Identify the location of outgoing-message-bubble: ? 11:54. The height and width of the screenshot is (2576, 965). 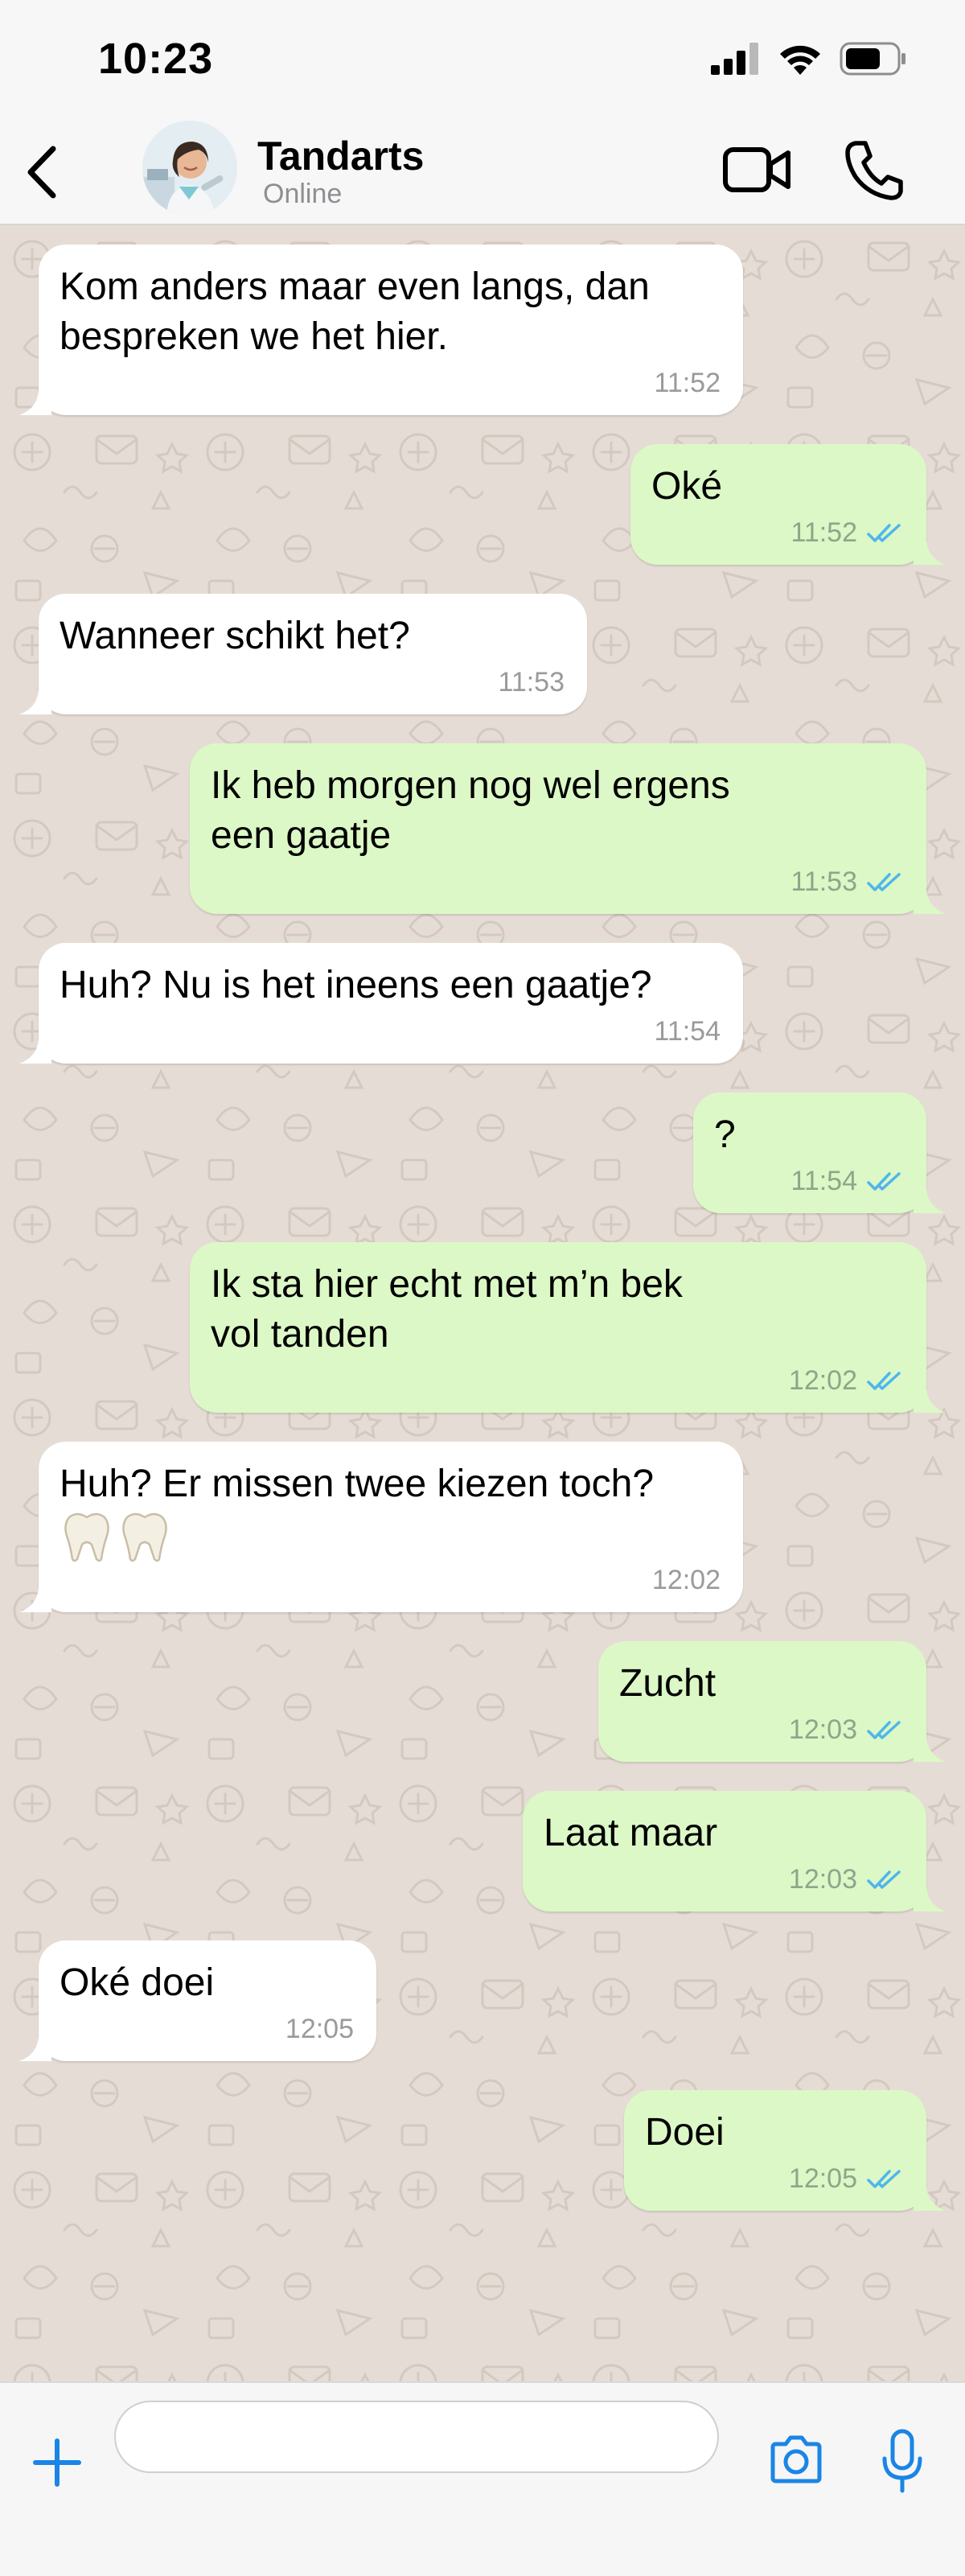
(819, 1153).